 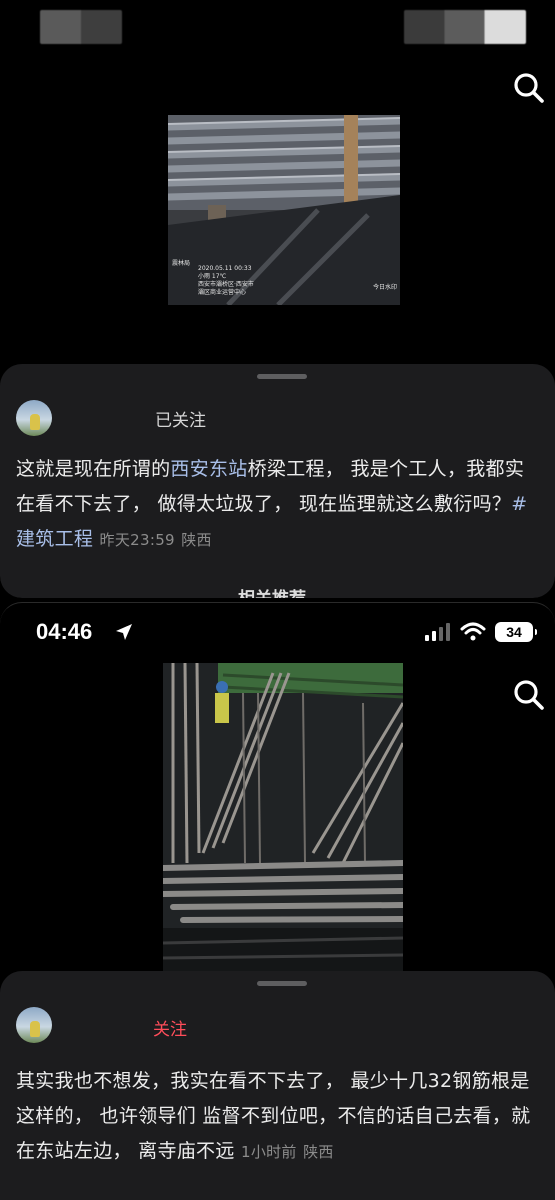 What do you see at coordinates (137, 540) in the screenshot?
I see `post-timestamp: 昨天23:59` at bounding box center [137, 540].